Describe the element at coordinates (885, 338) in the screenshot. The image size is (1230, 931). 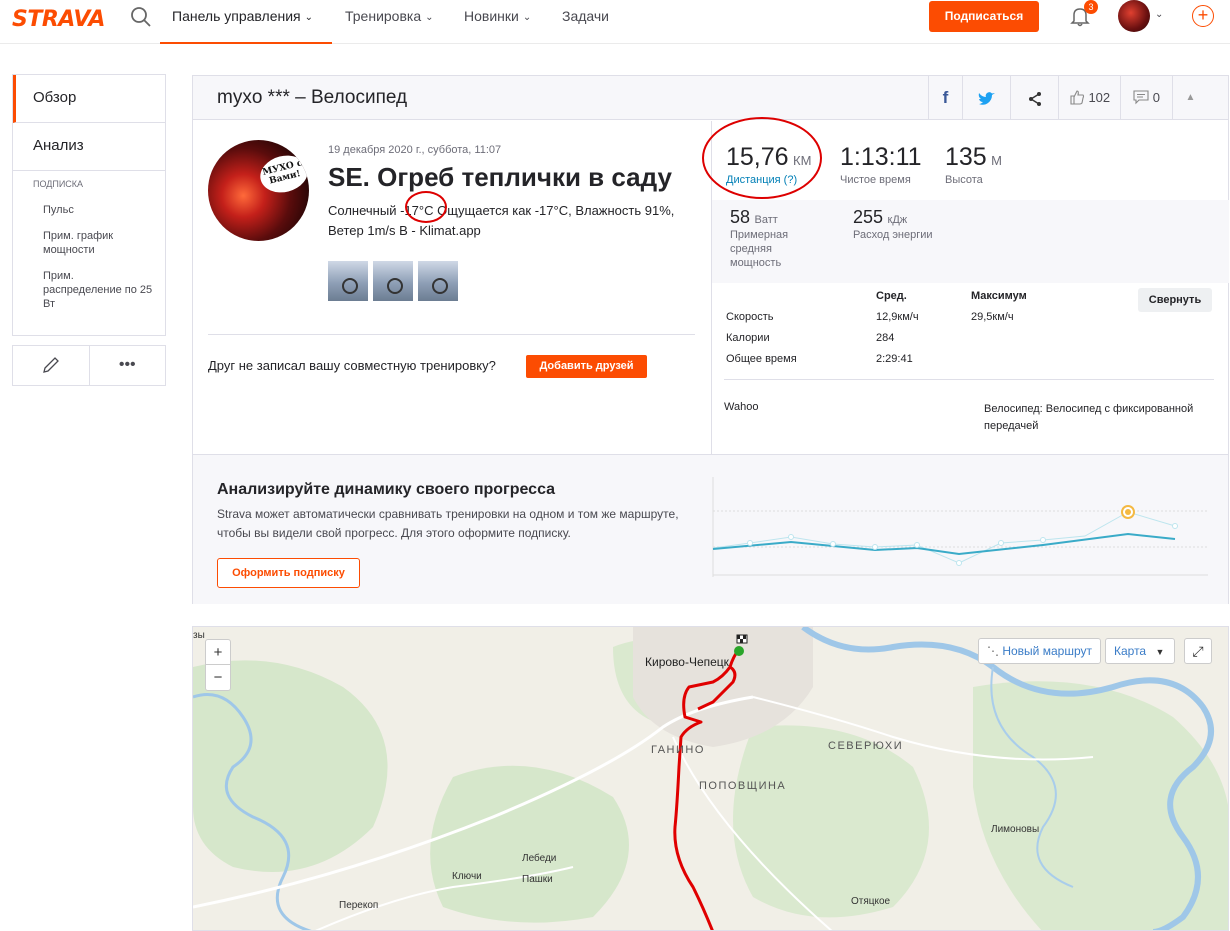
I see `row-avg-calories: 284` at that location.